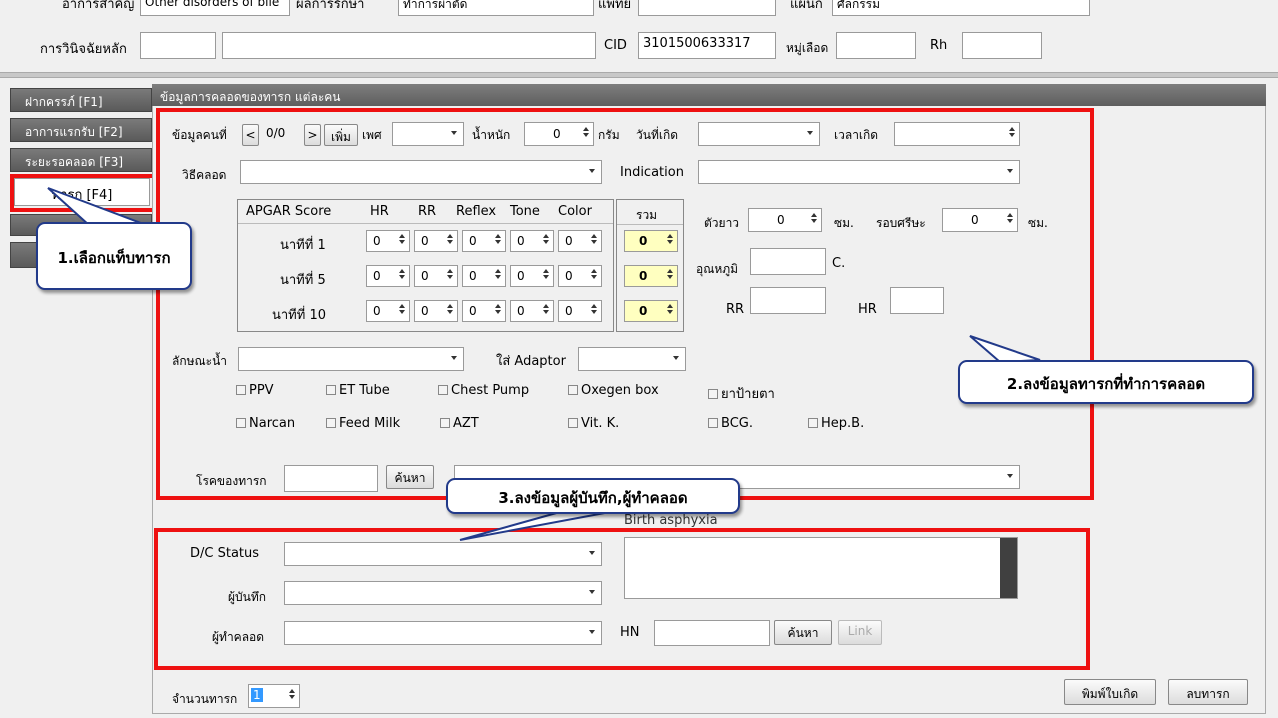 Image resolution: width=1278 pixels, height=718 pixels. I want to click on callout-1: 1.เลือกแท็บทารก, so click(114, 256).